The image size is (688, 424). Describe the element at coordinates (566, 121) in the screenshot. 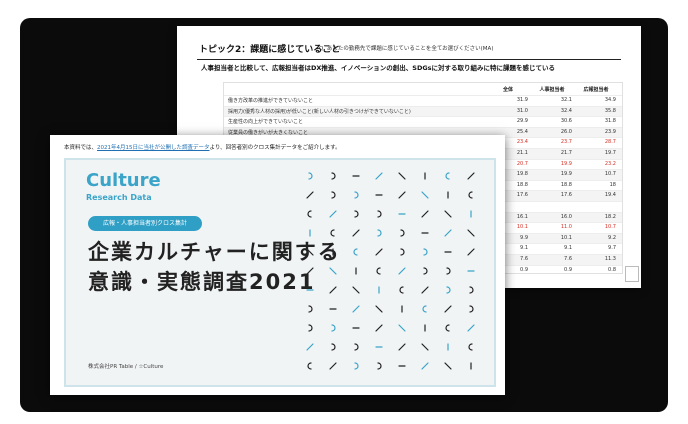

I see `row-value: 30.6` at that location.